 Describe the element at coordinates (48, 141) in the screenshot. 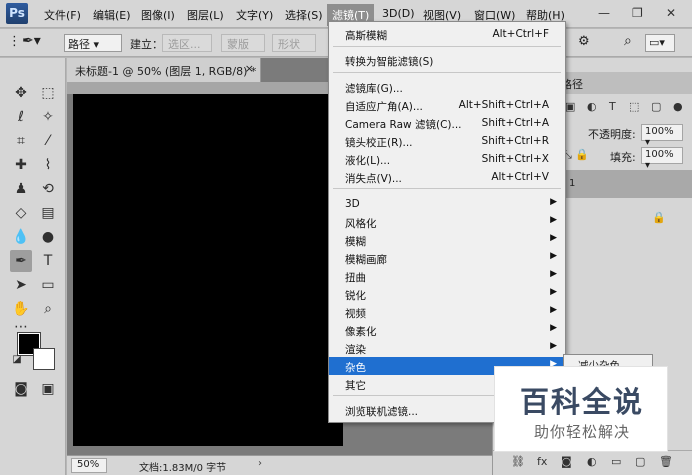

I see `eyedropper-icon: ⁄` at that location.